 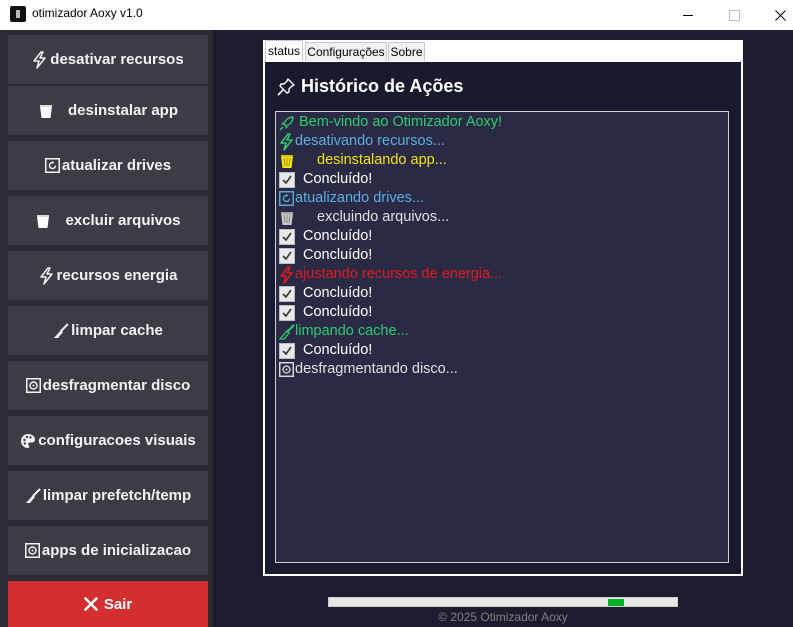 I want to click on limpar-cache-button: limpar cache, so click(x=108, y=330).